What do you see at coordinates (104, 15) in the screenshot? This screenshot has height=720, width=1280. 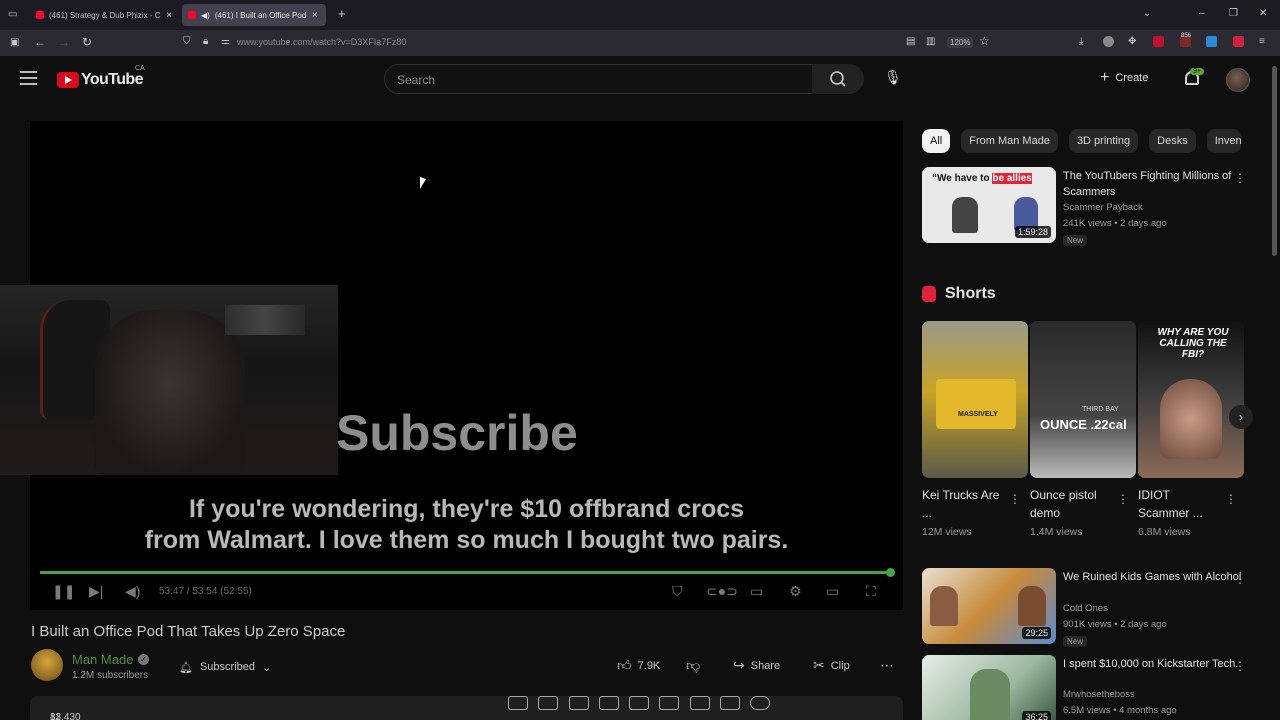 I see `browser-tab-1: (461) Strategy & Dub Phizix - C ×` at bounding box center [104, 15].